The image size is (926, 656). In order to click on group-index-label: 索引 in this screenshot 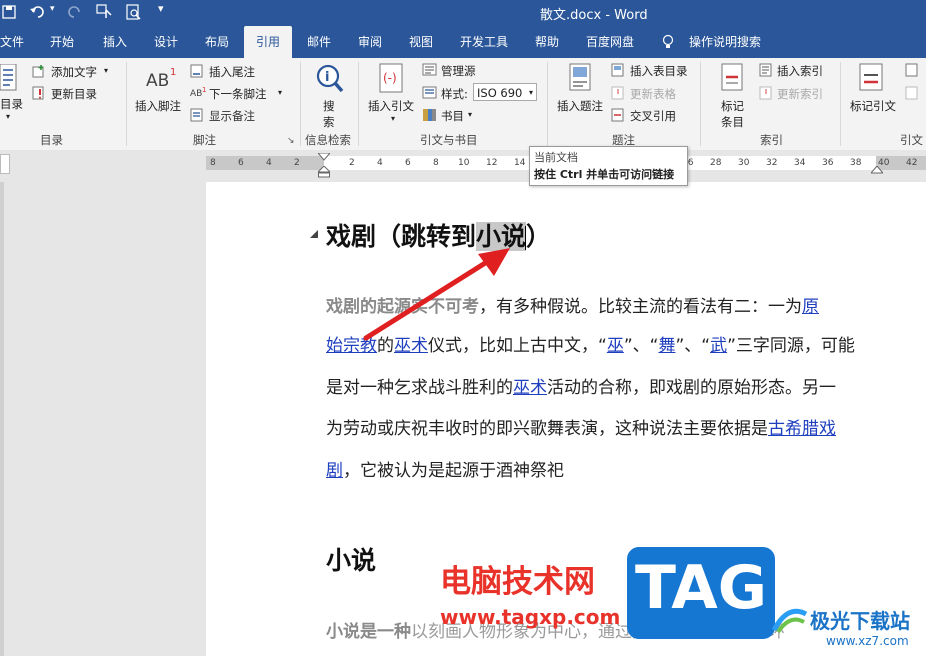, I will do `click(771, 140)`.